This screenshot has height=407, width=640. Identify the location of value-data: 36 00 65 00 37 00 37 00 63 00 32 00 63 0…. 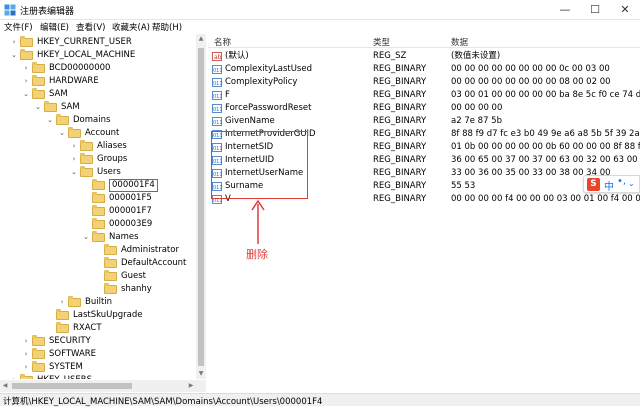
(545, 160).